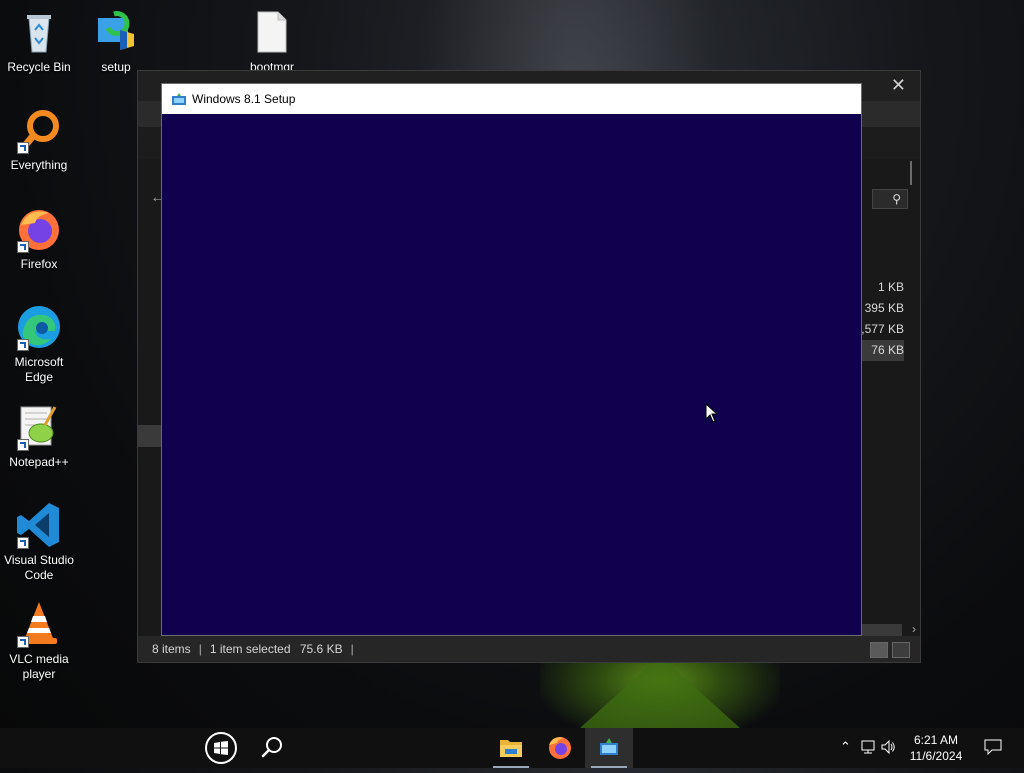 The width and height of the screenshot is (1024, 773). I want to click on details-view-button, so click(879, 650).